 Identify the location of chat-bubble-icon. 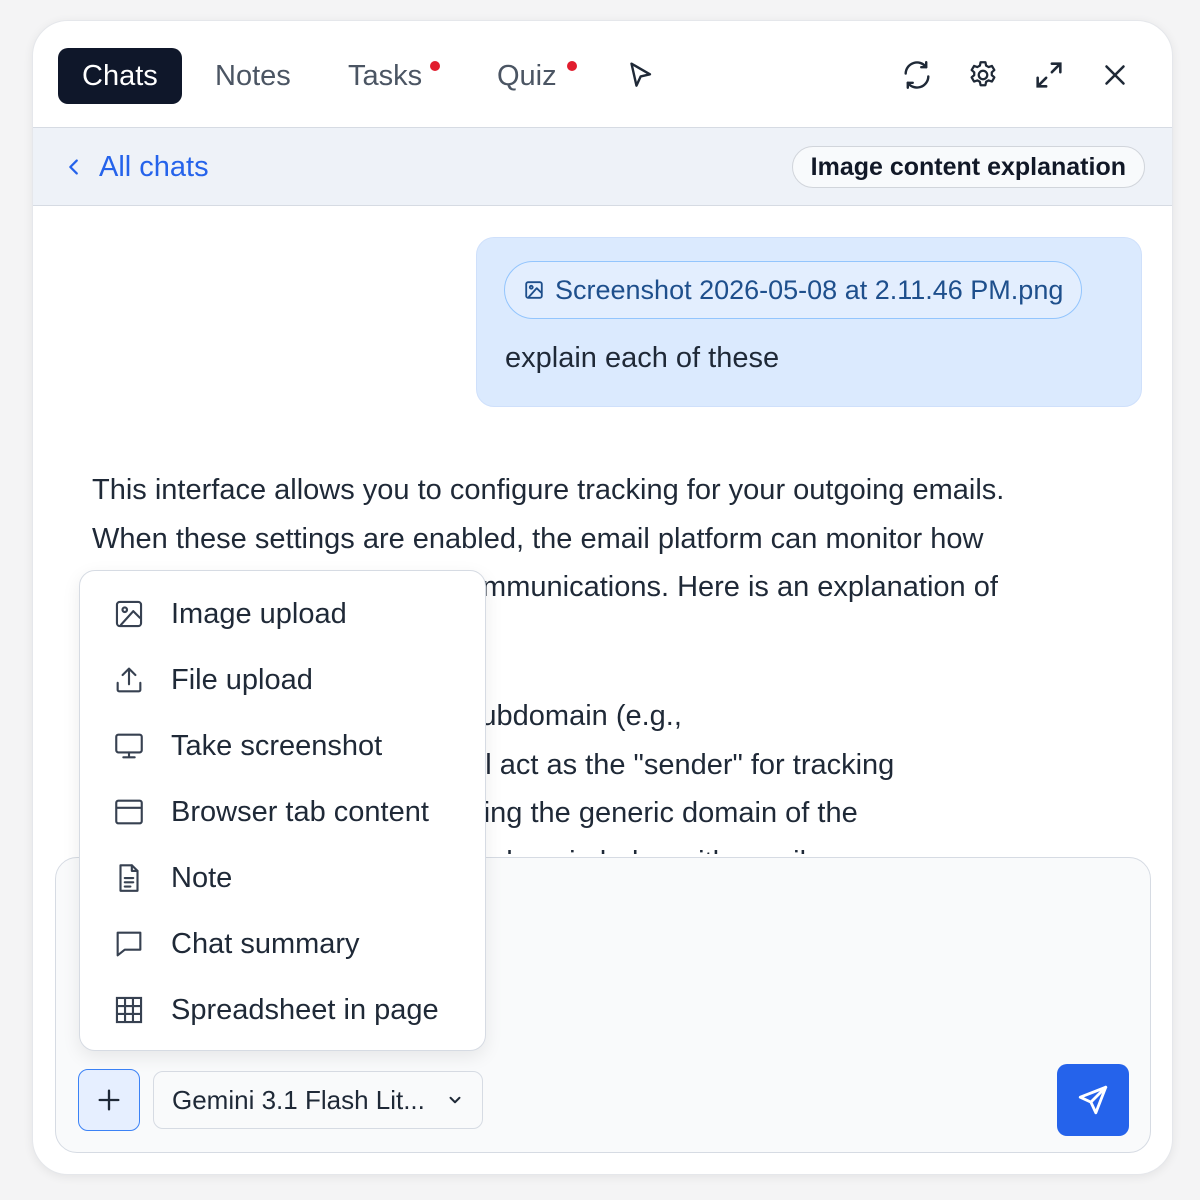
(129, 944).